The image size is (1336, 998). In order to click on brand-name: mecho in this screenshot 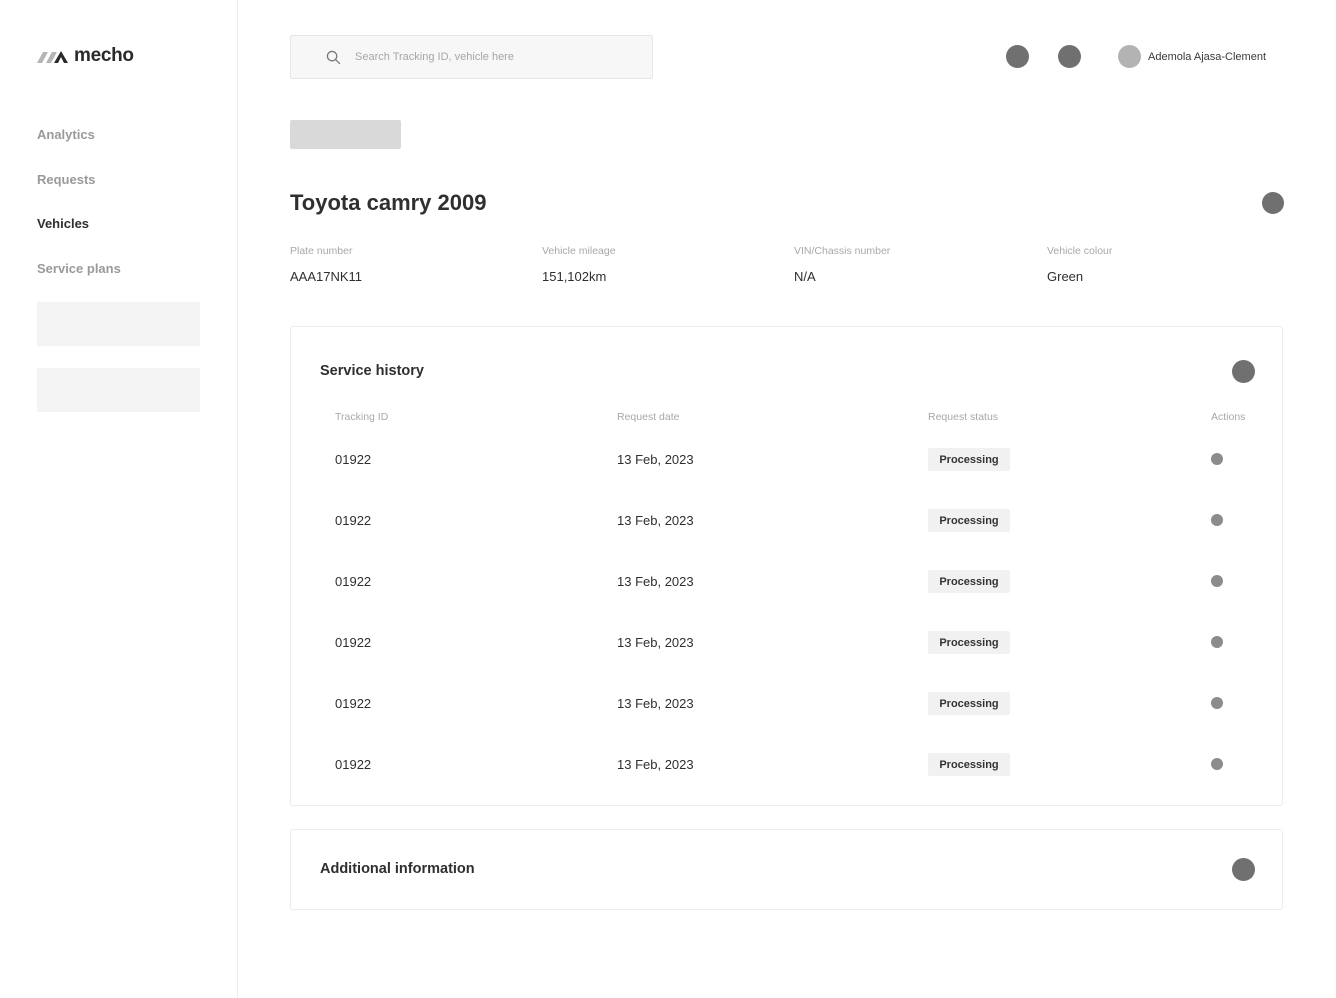, I will do `click(104, 55)`.